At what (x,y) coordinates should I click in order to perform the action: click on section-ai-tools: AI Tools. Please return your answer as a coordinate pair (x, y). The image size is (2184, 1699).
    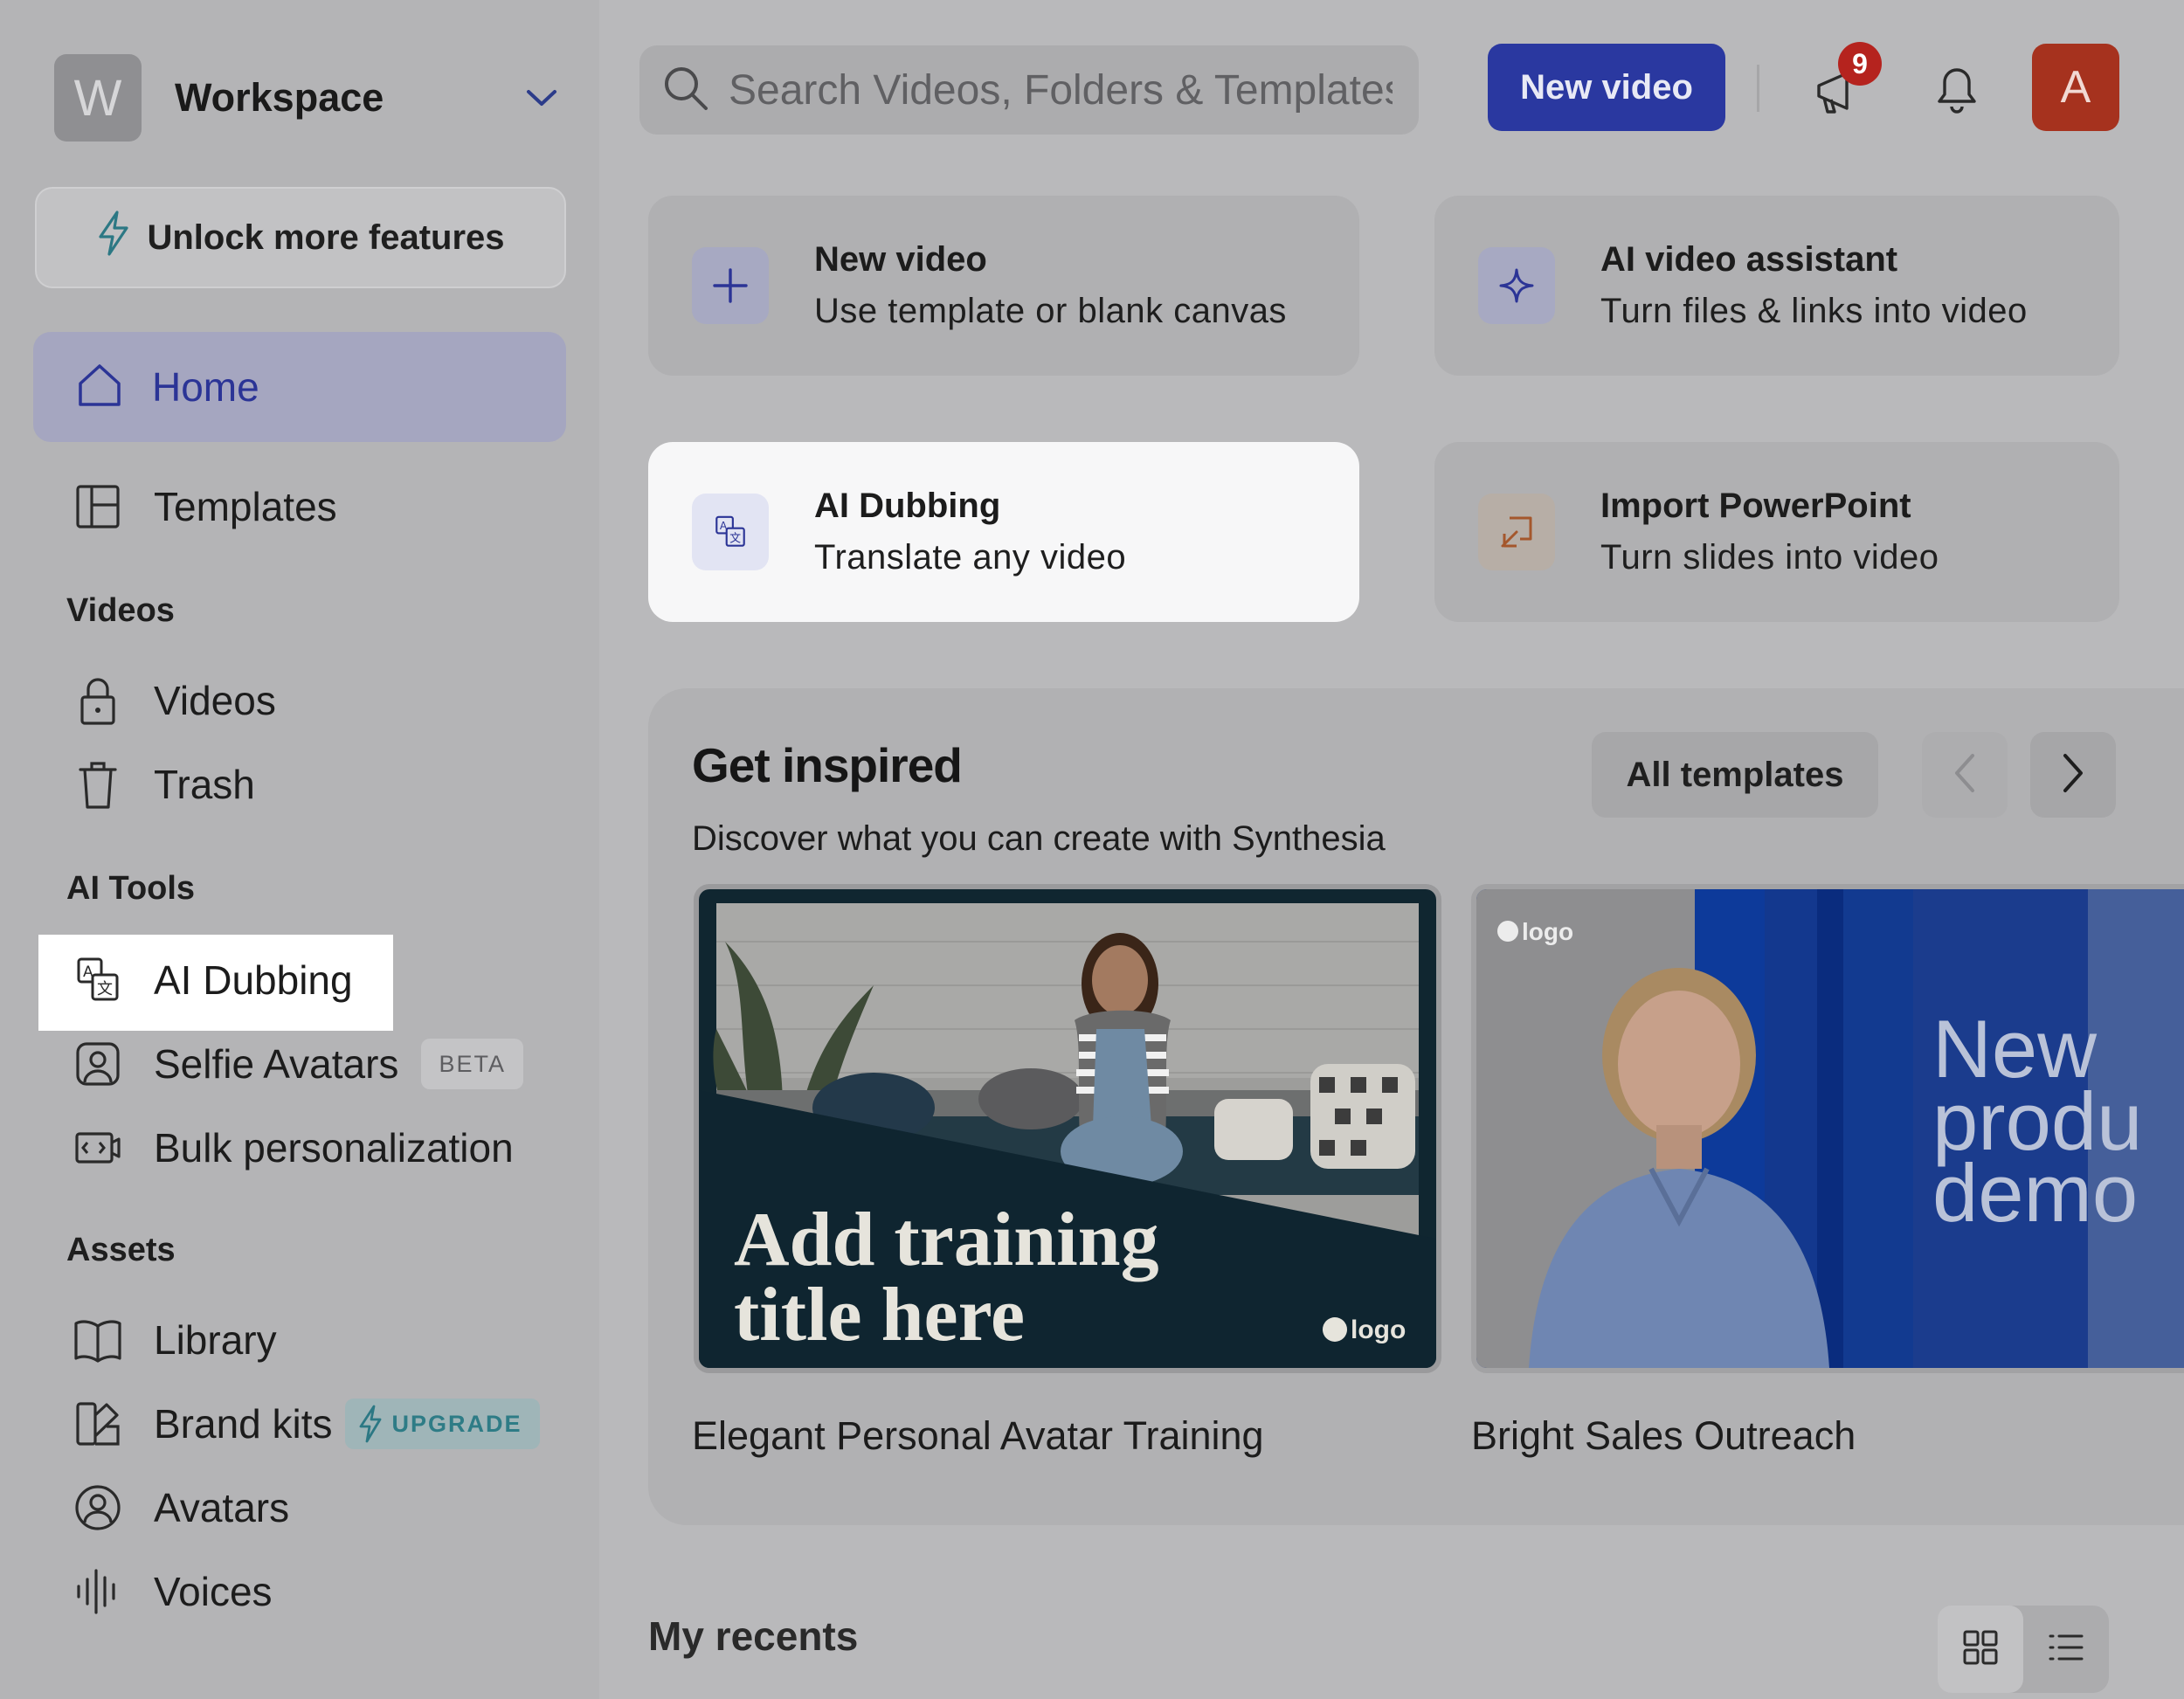
    Looking at the image, I should click on (131, 888).